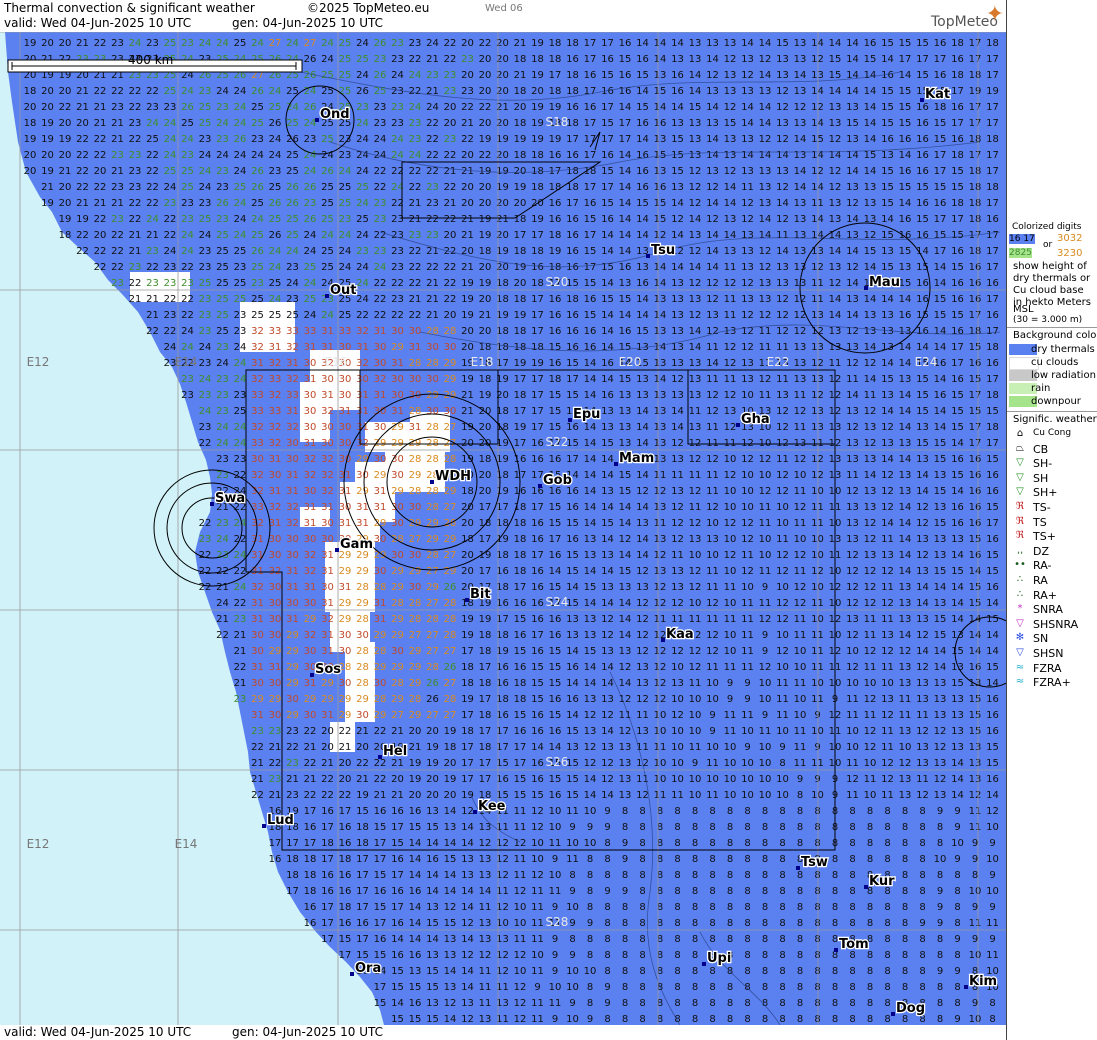 This screenshot has width=1097, height=1040. What do you see at coordinates (616, 464) in the screenshot?
I see `city-dot` at bounding box center [616, 464].